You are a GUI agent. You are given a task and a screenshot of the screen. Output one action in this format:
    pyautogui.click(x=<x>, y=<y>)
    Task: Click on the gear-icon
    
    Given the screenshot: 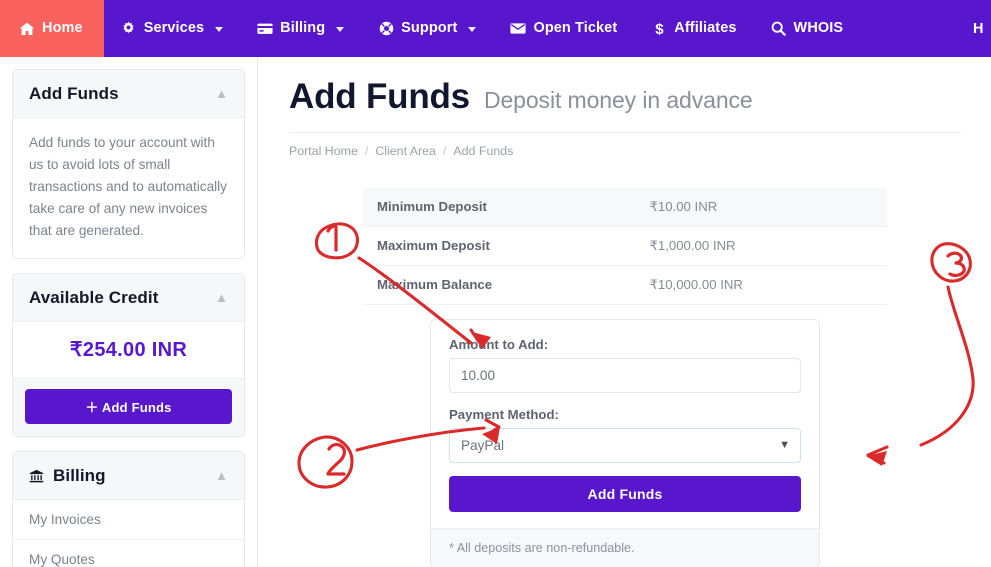 What is the action you would take?
    pyautogui.click(x=129, y=29)
    